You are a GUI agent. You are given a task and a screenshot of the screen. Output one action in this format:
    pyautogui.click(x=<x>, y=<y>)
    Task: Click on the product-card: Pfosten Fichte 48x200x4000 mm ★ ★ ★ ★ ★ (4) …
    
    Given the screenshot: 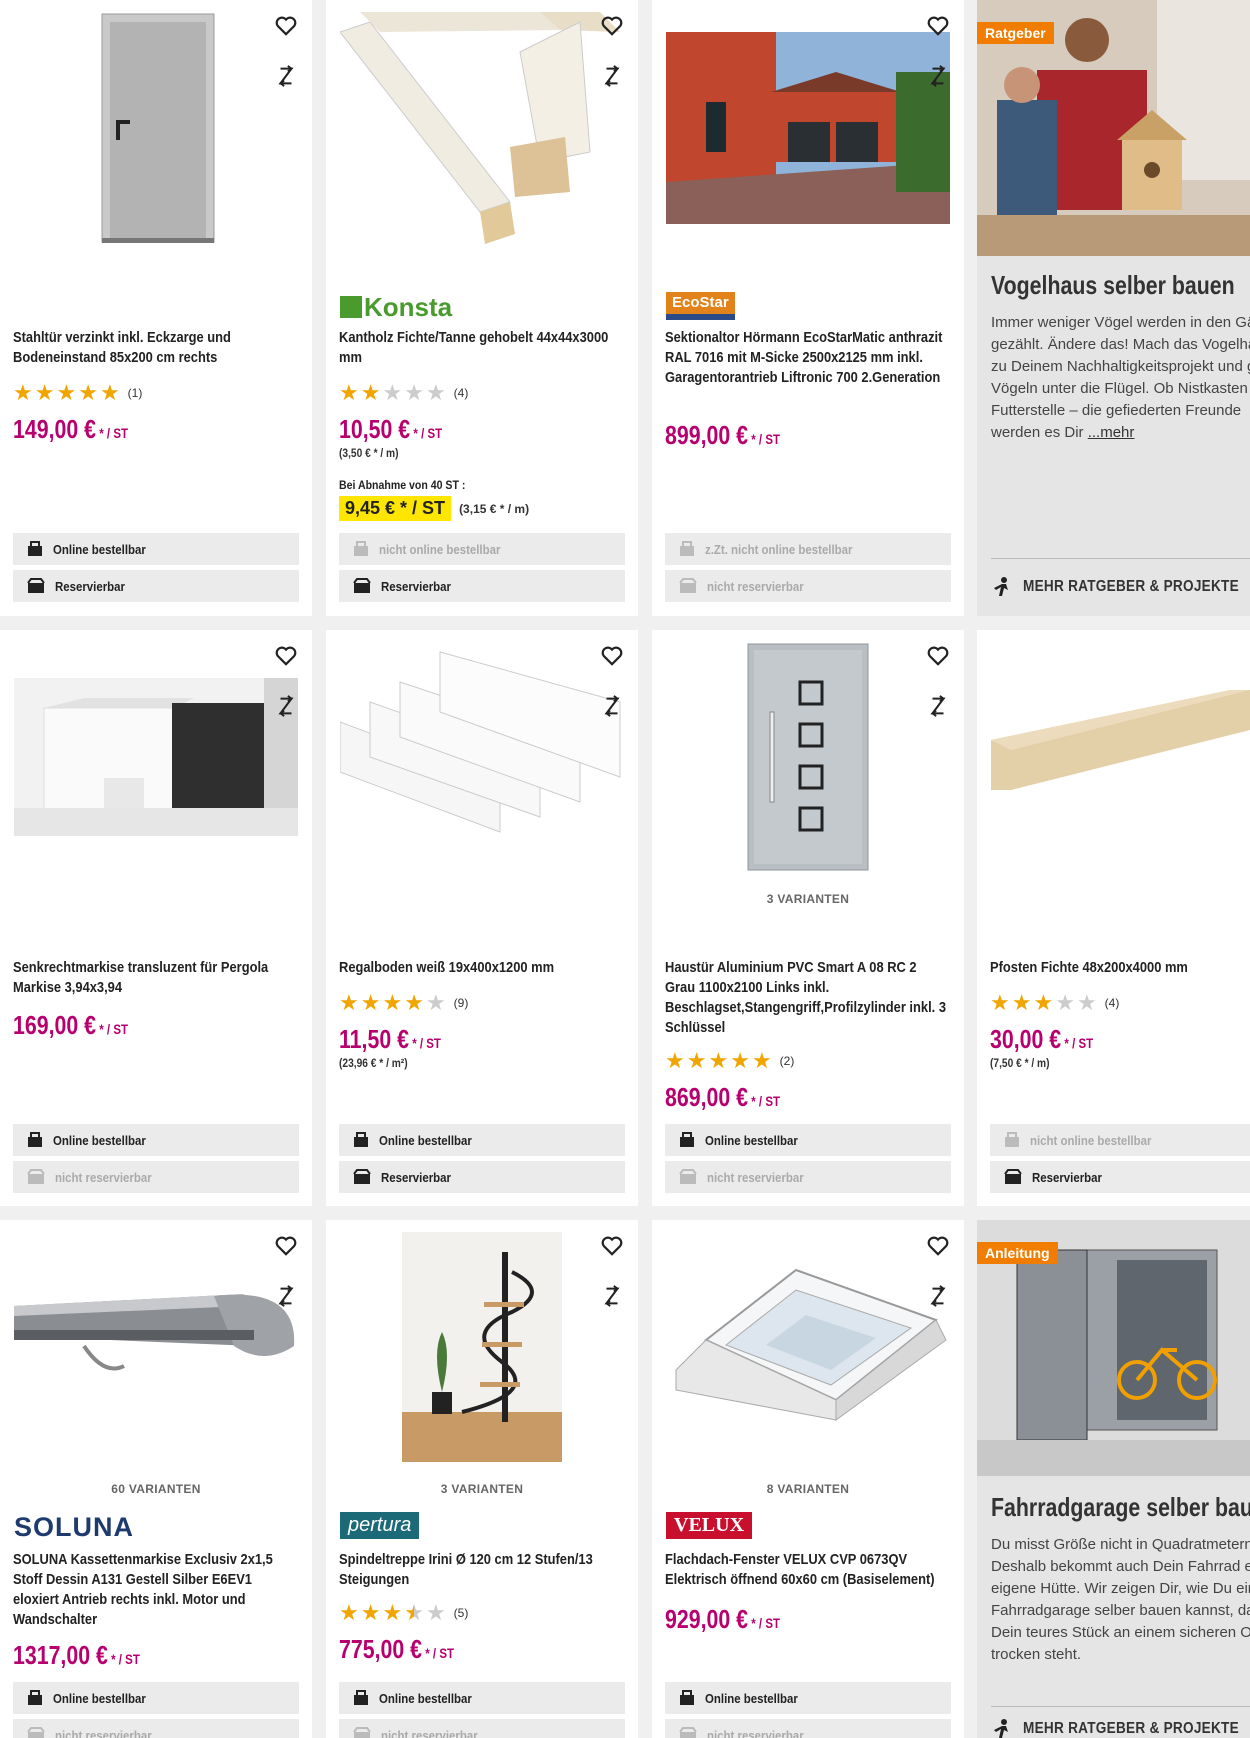 What is the action you would take?
    pyautogui.click(x=1113, y=918)
    